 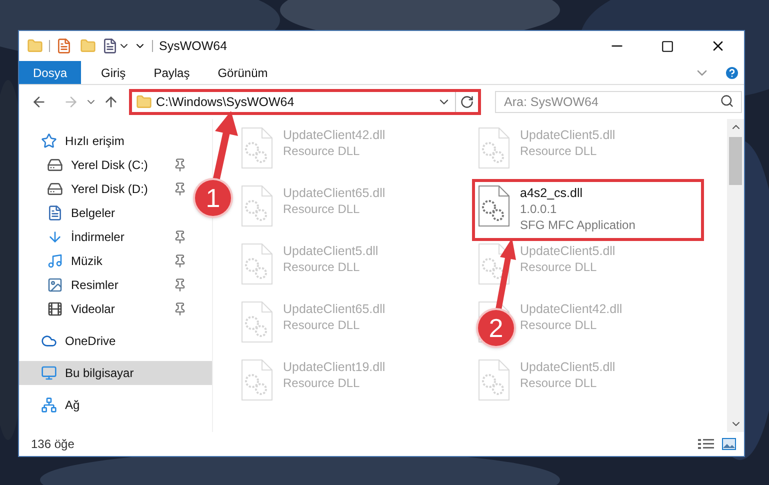 I want to click on sidebar-item: Hızlı erişim, so click(x=115, y=141).